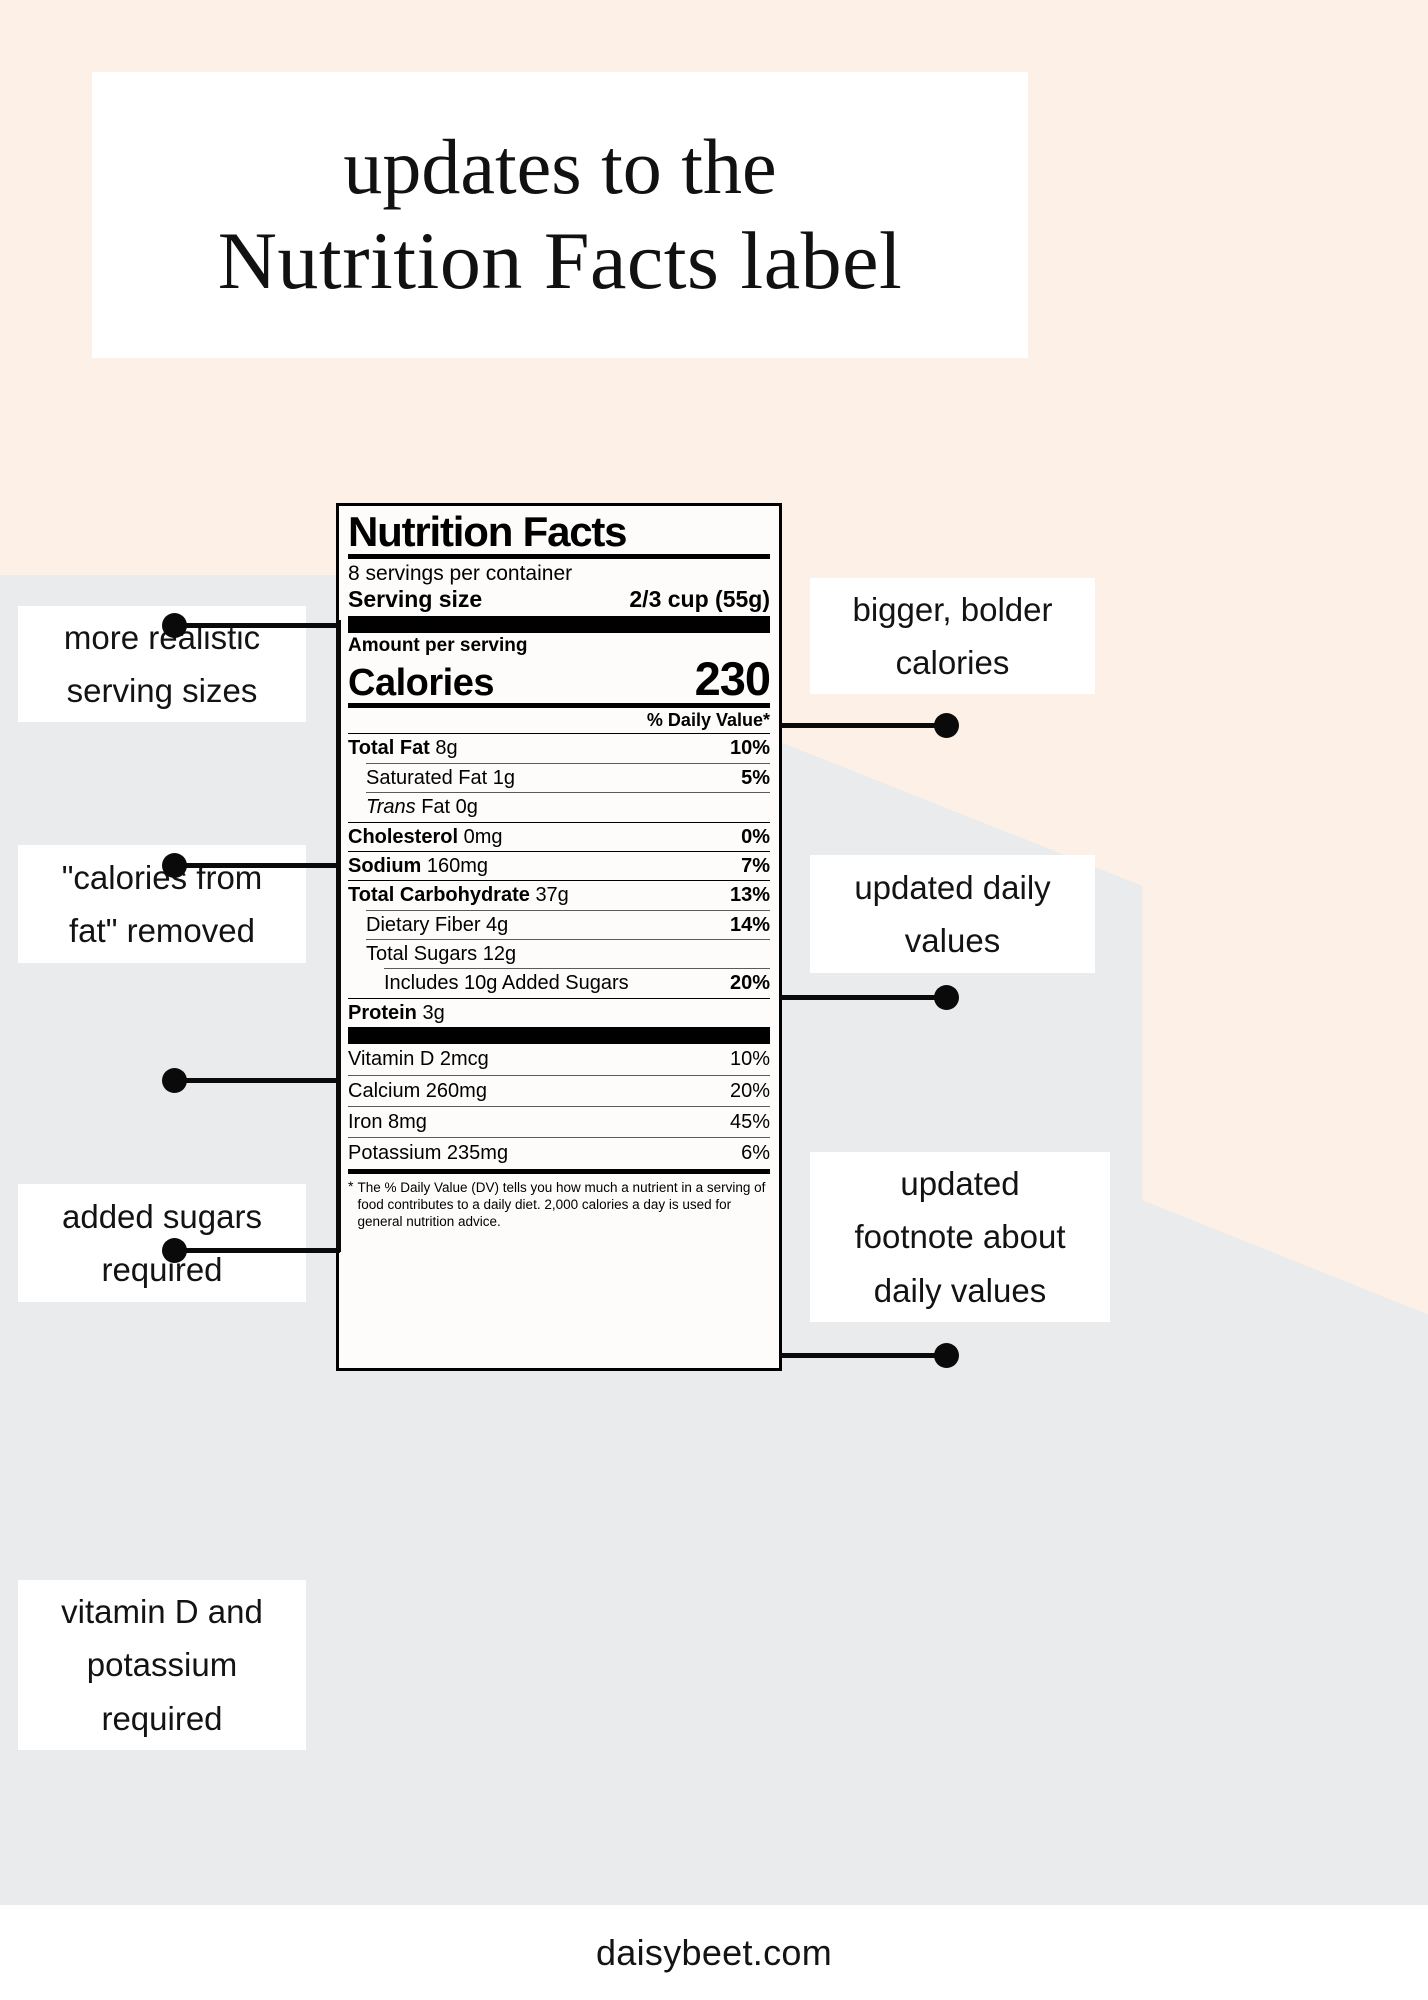 This screenshot has height=2000, width=1428. What do you see at coordinates (559, 778) in the screenshot?
I see `nutrient-row-saturated-fat: Saturated Fat 1g 5%` at bounding box center [559, 778].